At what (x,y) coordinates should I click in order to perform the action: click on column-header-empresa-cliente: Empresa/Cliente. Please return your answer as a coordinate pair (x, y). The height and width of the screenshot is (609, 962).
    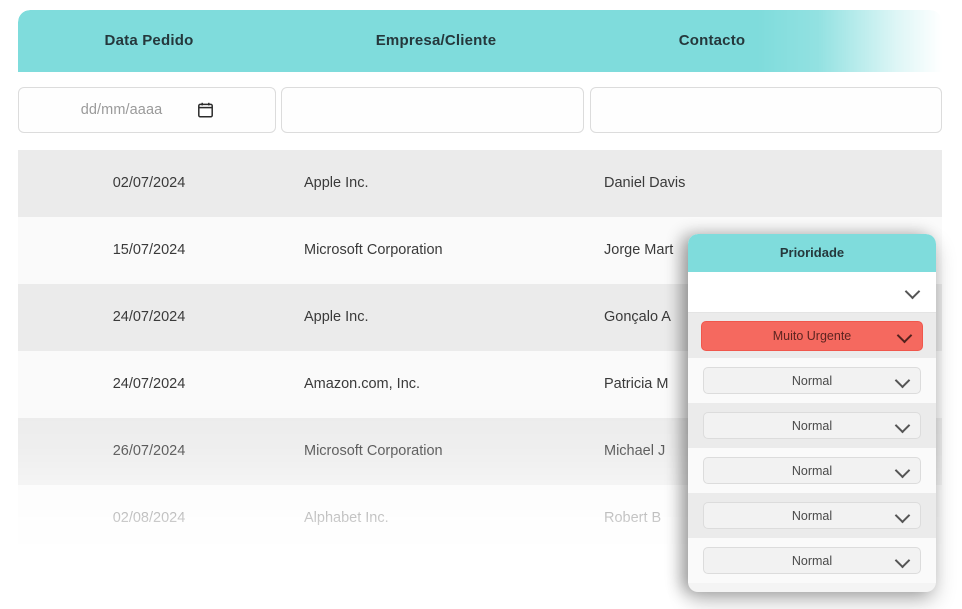
    Looking at the image, I should click on (436, 41).